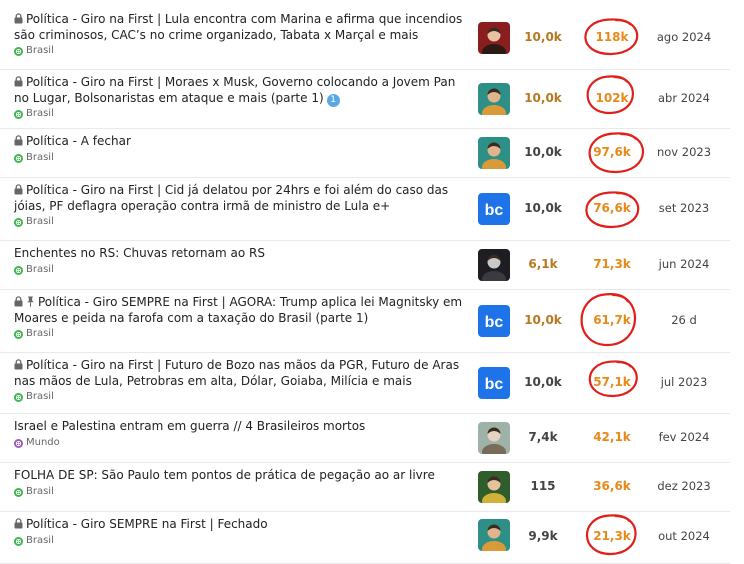 Image resolution: width=744 pixels, height=564 pixels. Describe the element at coordinates (684, 382) in the screenshot. I see `activity-date: jul 2023` at that location.